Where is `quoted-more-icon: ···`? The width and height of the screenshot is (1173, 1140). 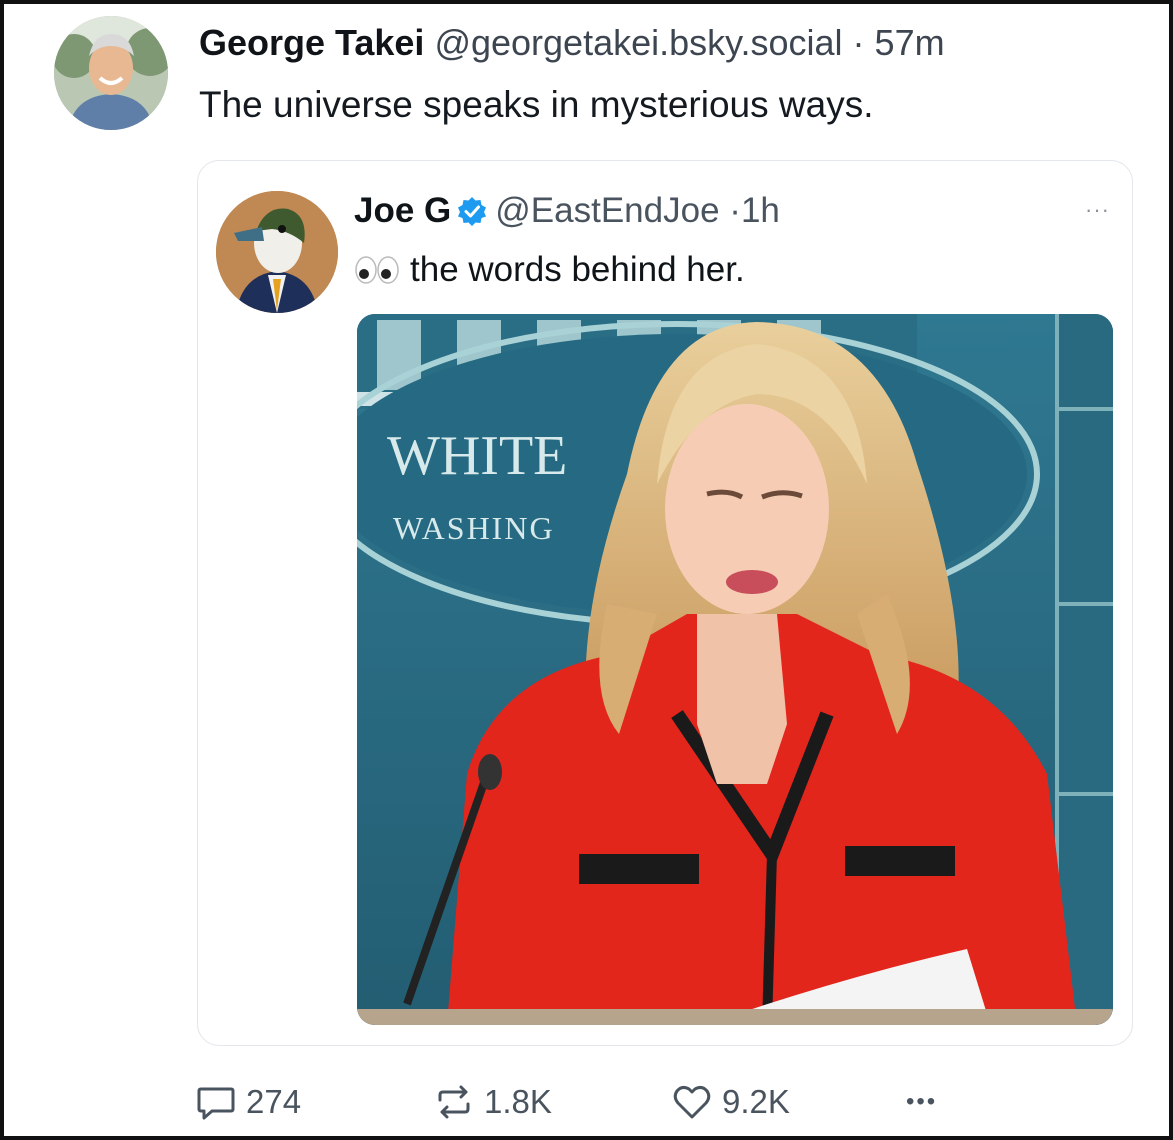
quoted-more-icon: ··· is located at coordinates (1097, 210).